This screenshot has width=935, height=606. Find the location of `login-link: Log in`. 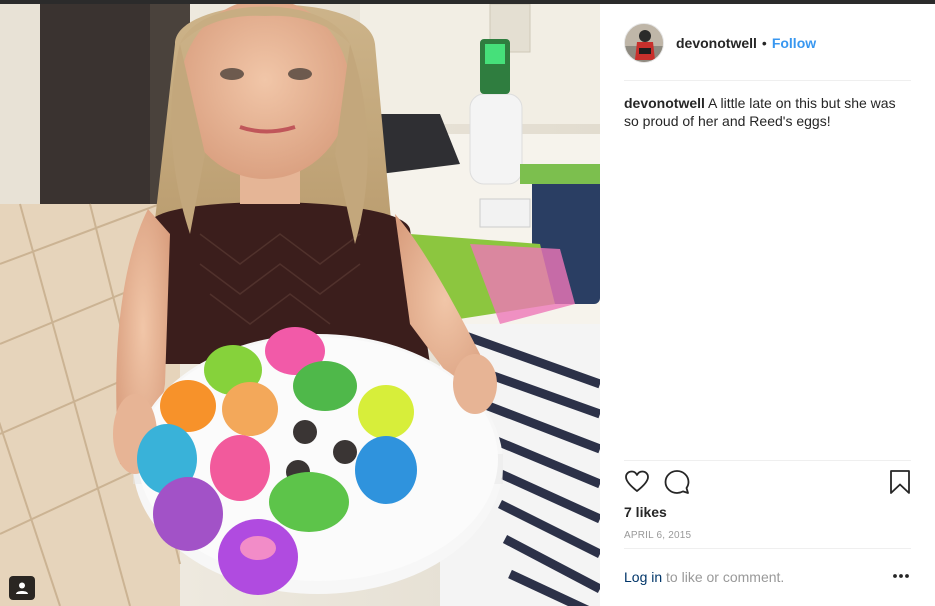

login-link: Log in is located at coordinates (643, 577).